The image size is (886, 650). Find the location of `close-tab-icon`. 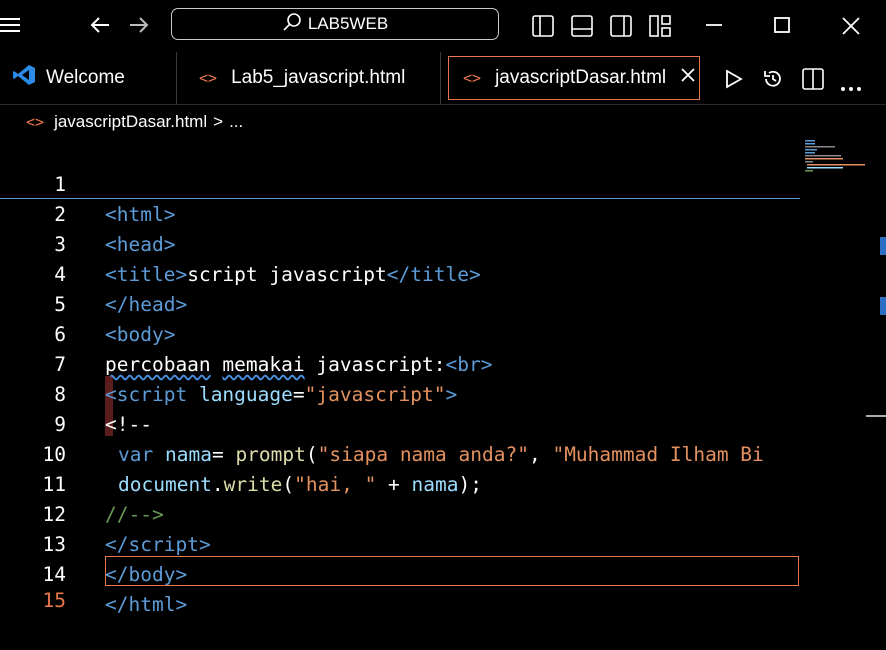

close-tab-icon is located at coordinates (688, 78).